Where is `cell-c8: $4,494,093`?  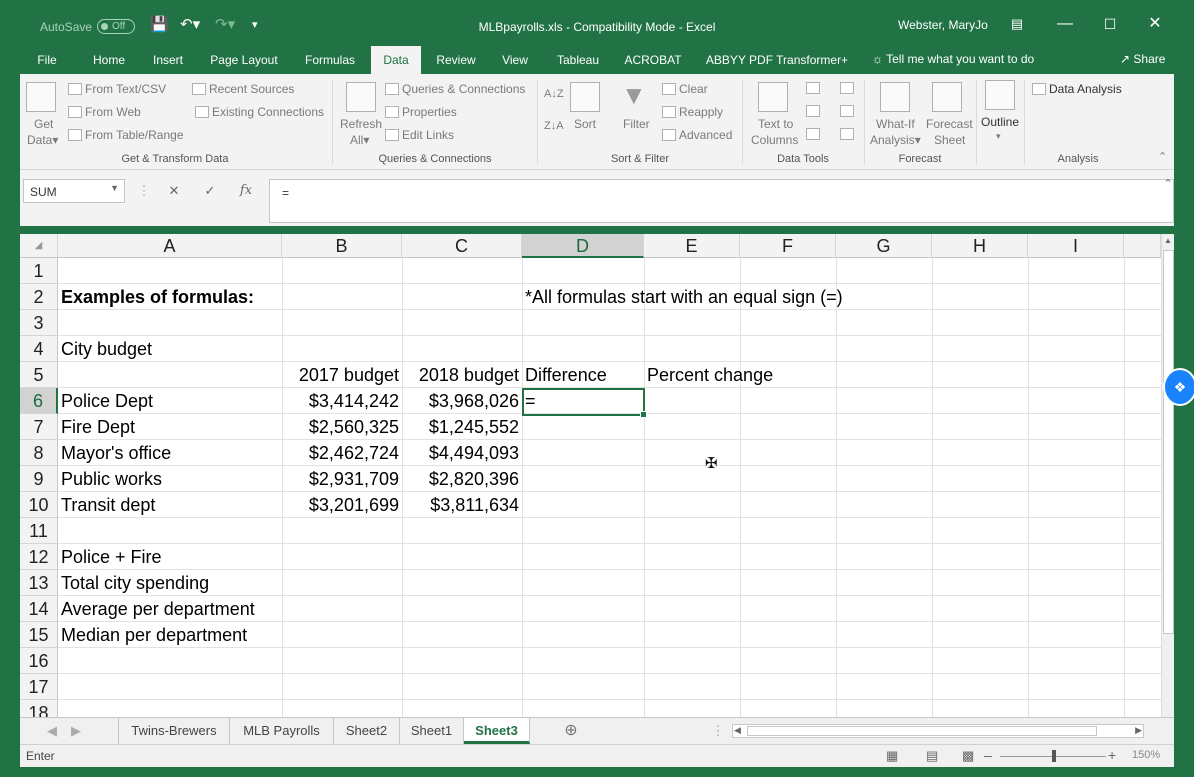 cell-c8: $4,494,093 is located at coordinates (462, 453).